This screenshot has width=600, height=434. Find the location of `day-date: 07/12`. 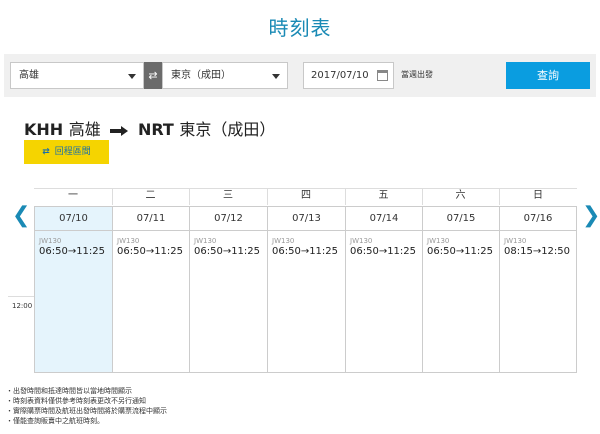

day-date: 07/12 is located at coordinates (228, 219).